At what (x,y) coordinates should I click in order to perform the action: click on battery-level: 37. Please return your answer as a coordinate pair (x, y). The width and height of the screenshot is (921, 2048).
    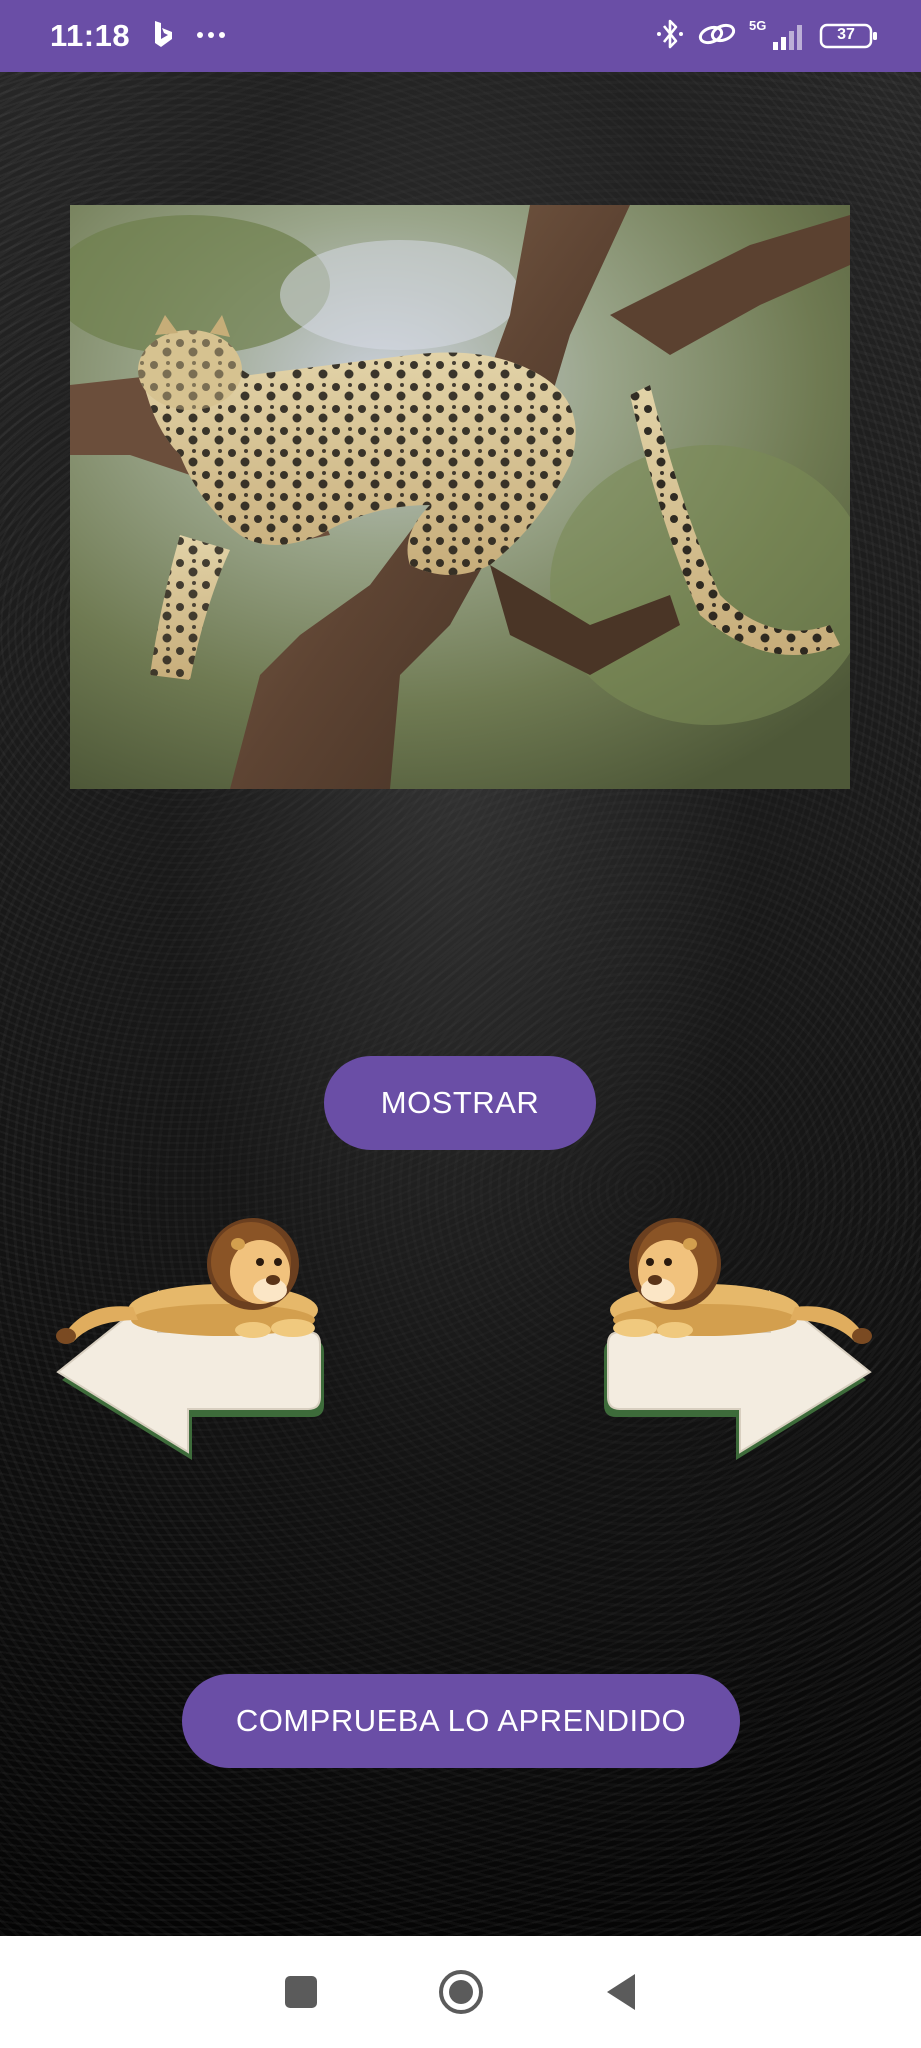
    Looking at the image, I should click on (846, 34).